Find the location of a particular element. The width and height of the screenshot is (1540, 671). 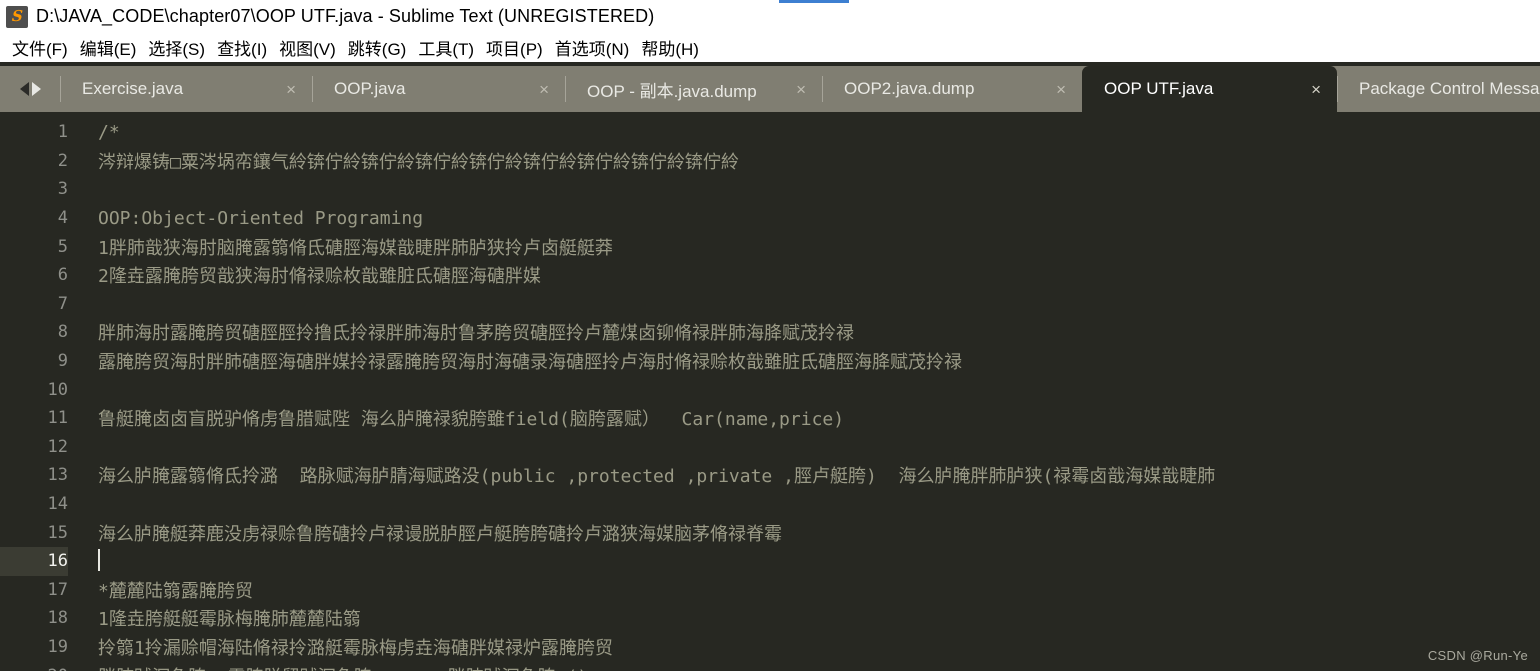

code-line: 20 胖肺贼沉鱼腌 零腌脱贸贼沉鱼腌 = new 胖肺贼沉鱼腌 ()； is located at coordinates (770, 666).